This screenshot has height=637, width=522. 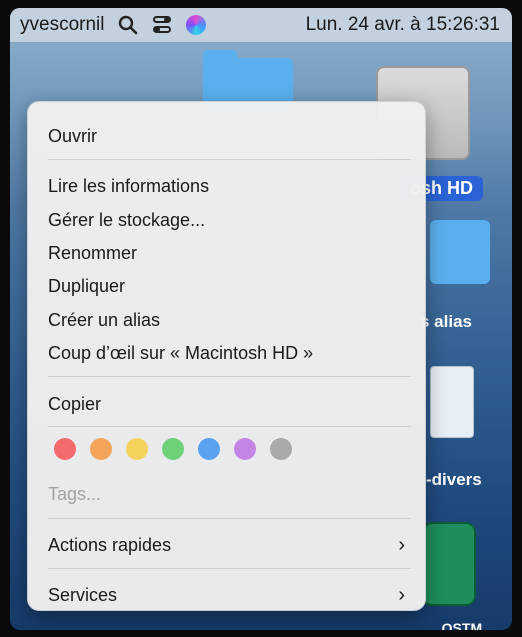 What do you see at coordinates (261, 25) in the screenshot?
I see `menu-bar: yvescornil Lun. 24 avr. à 15:26:31` at bounding box center [261, 25].